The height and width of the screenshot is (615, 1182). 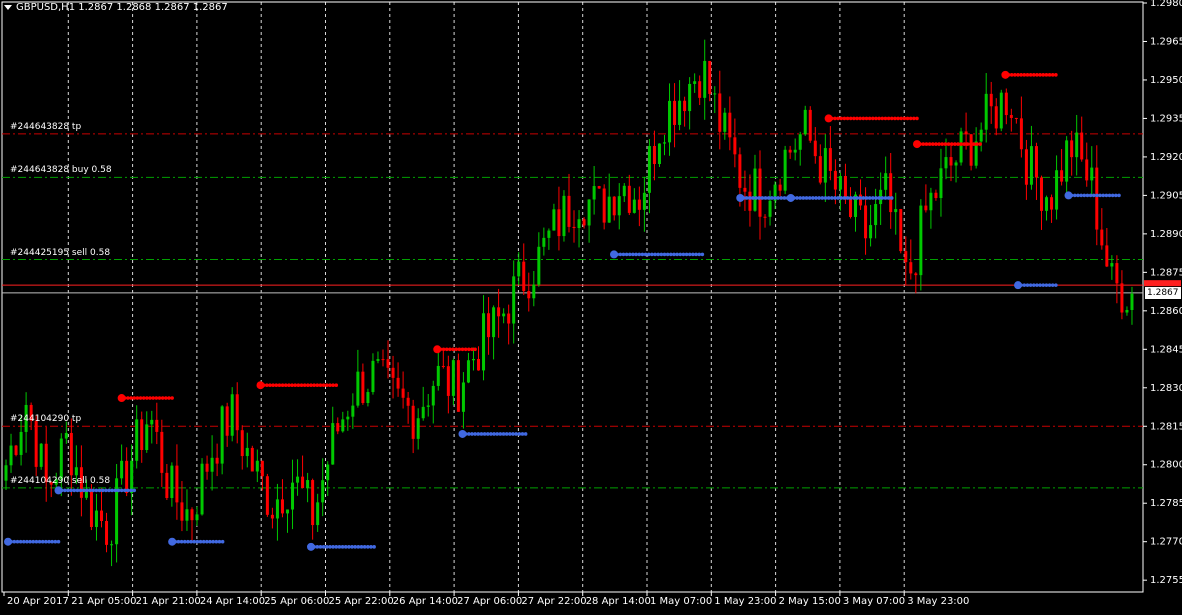 What do you see at coordinates (1166, 580) in the screenshot?
I see `y-tick-label: 1.2755` at bounding box center [1166, 580].